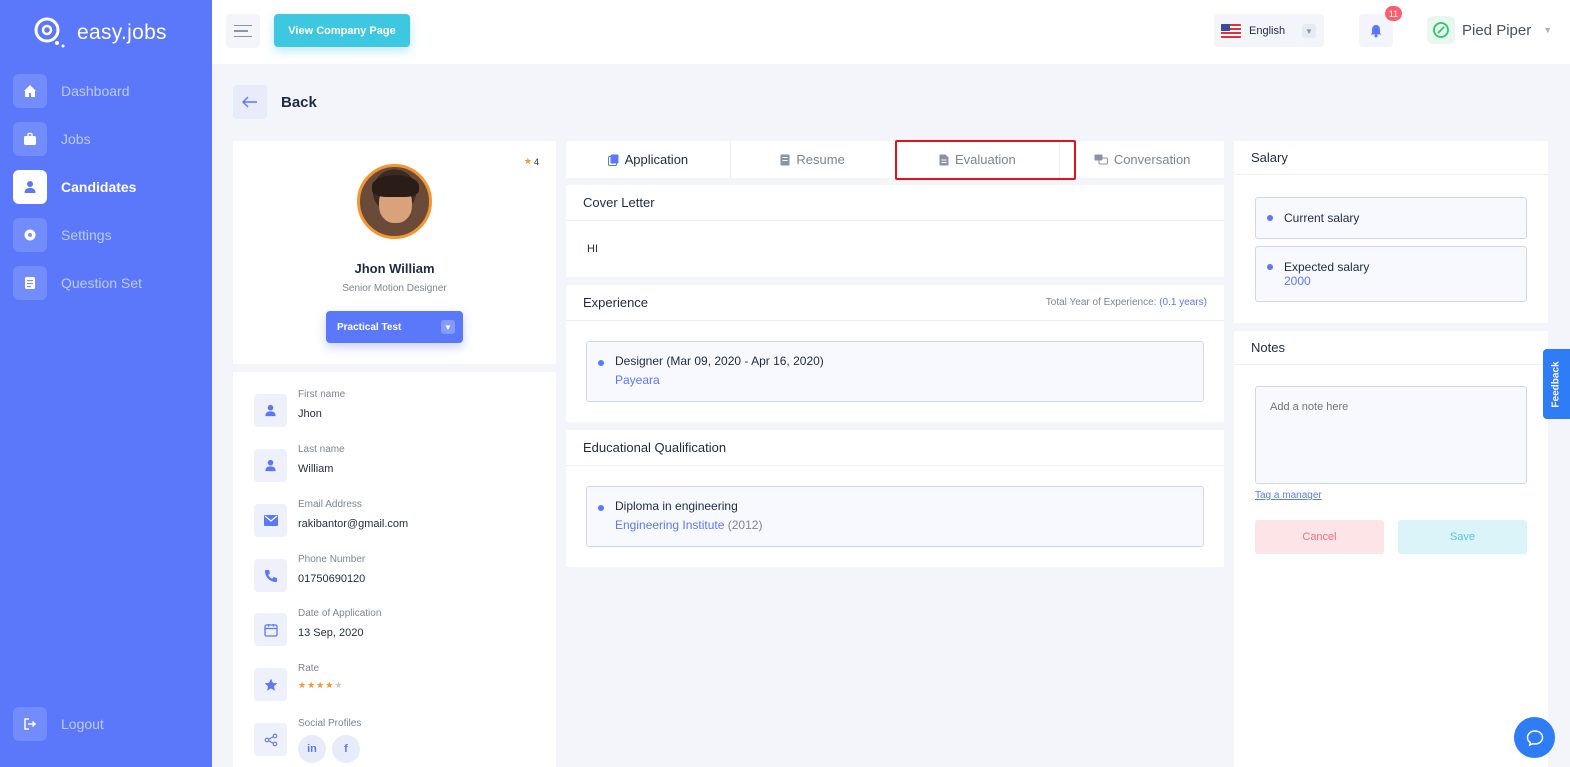 The width and height of the screenshot is (1570, 767). What do you see at coordinates (108, 91) in the screenshot?
I see `sidebar-item-dashboard: Dashboard` at bounding box center [108, 91].